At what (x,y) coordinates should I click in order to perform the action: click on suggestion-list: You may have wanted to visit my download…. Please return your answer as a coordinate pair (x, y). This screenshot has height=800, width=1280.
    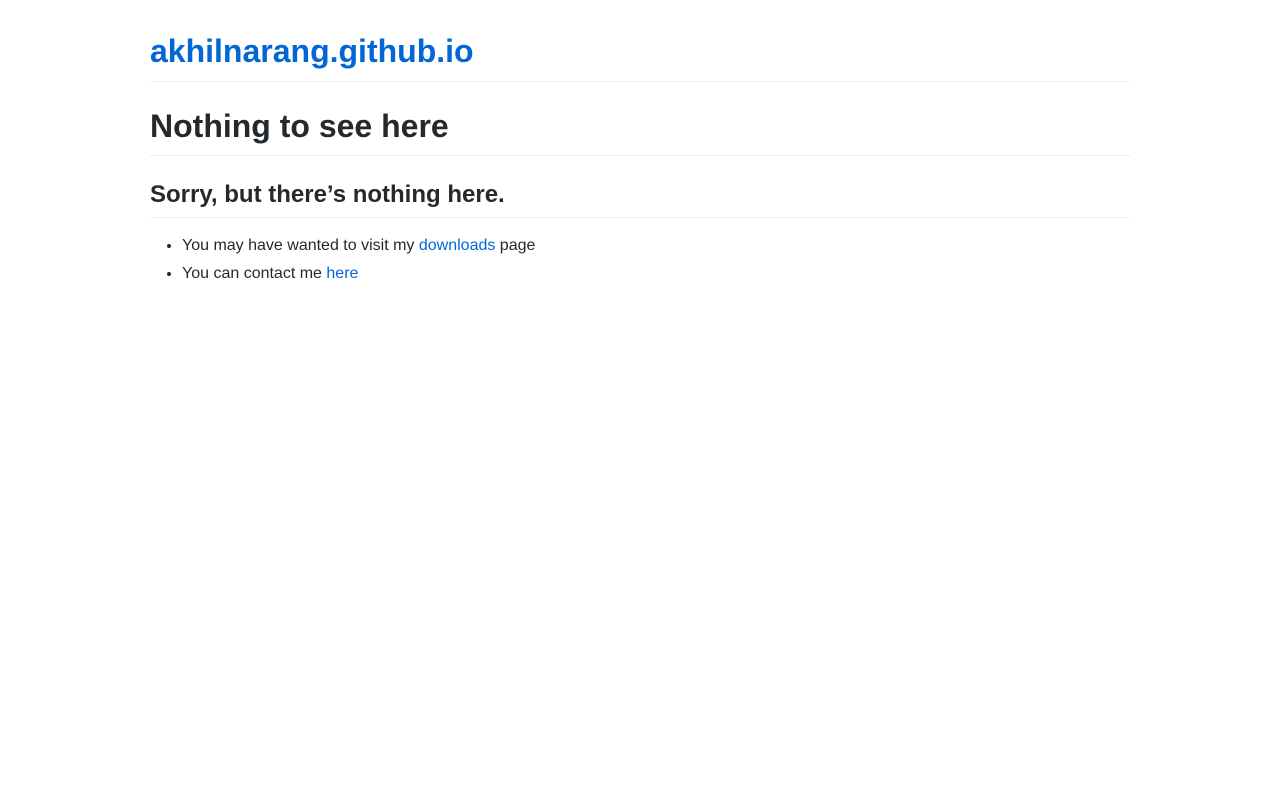
    Looking at the image, I should click on (640, 253).